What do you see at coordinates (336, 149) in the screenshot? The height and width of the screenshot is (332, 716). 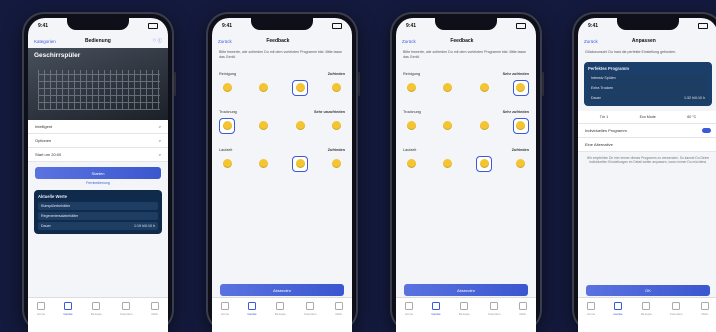 I see `question-answer: Zufrieden` at bounding box center [336, 149].